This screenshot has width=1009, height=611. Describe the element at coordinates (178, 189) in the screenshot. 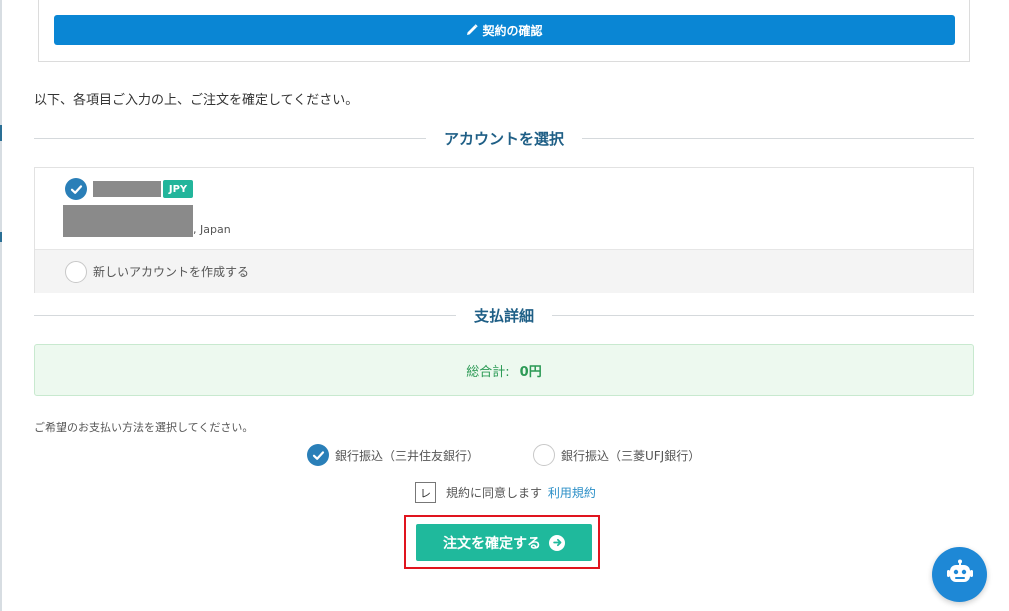

I see `currency-badge: JPY` at that location.